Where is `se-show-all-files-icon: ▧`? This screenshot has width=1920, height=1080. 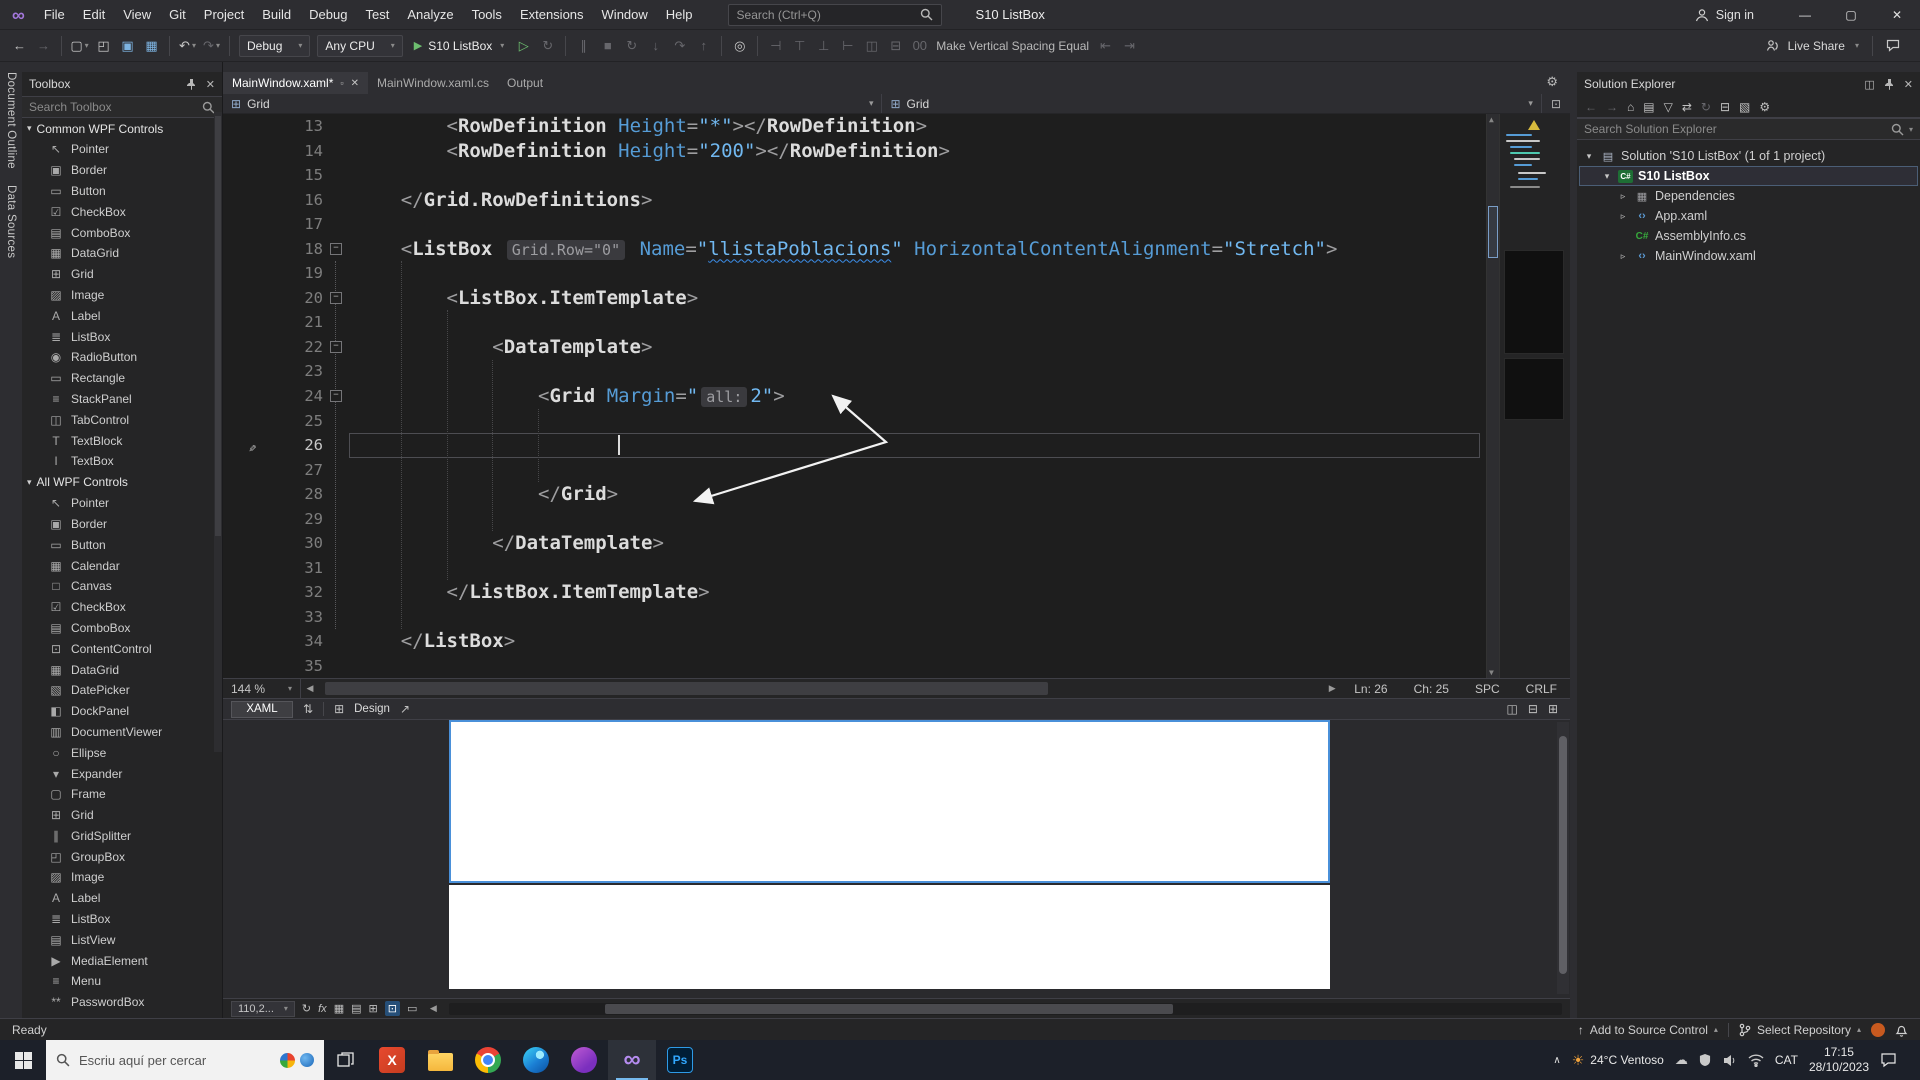
se-show-all-files-icon: ▧ is located at coordinates (1744, 107).